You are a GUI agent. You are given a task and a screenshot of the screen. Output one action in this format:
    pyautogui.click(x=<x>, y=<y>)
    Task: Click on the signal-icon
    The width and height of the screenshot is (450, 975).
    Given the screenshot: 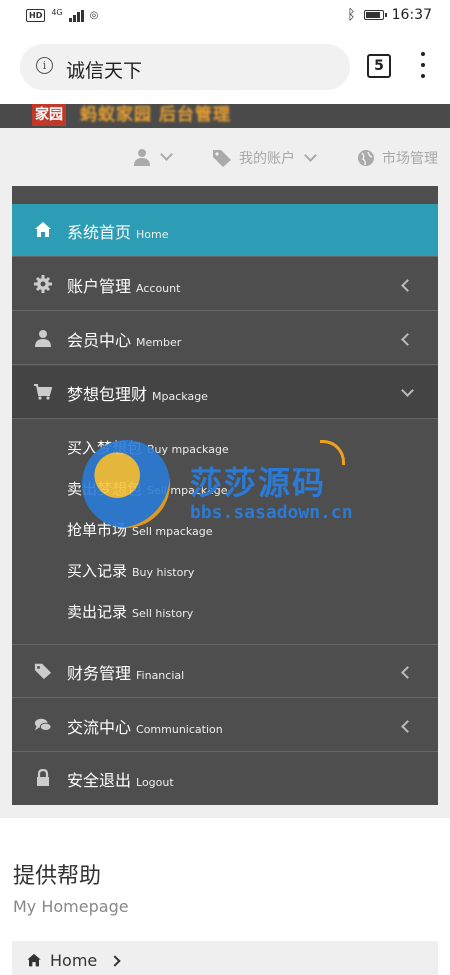 What is the action you would take?
    pyautogui.click(x=76, y=15)
    